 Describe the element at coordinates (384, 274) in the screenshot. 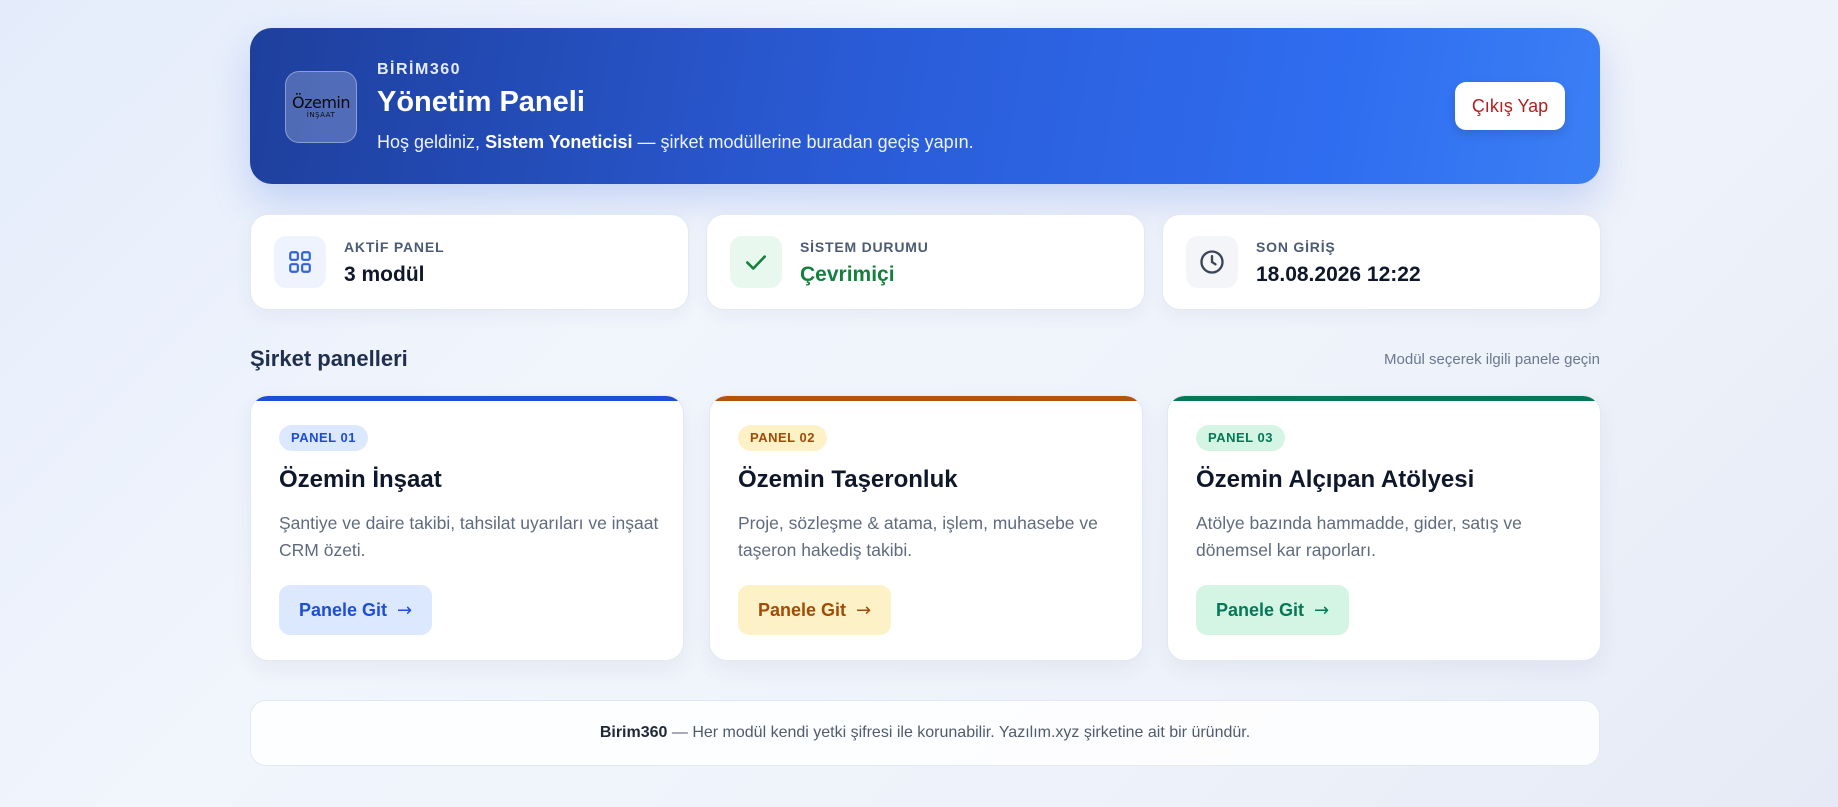

I see `stat-value: 3 modül` at that location.